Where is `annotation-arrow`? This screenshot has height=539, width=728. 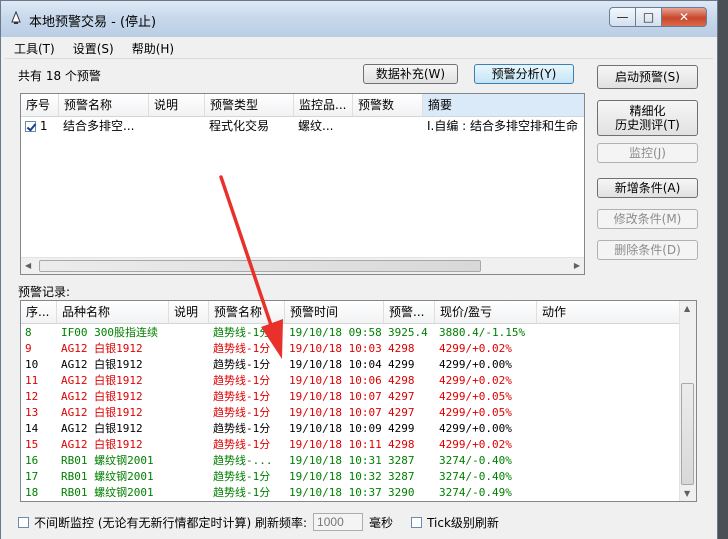 annotation-arrow is located at coordinates (251, 267).